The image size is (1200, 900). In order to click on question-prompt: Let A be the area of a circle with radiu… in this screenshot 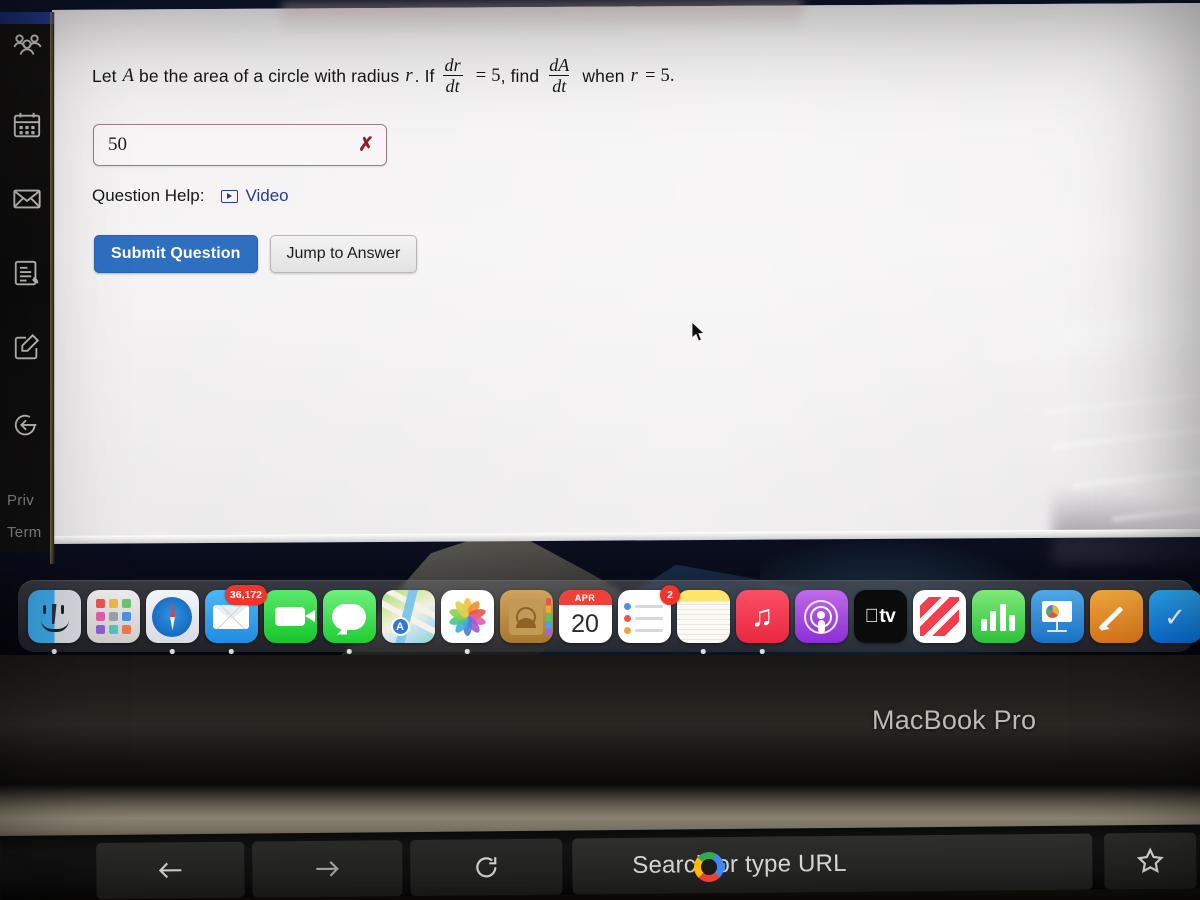, I will do `click(383, 76)`.